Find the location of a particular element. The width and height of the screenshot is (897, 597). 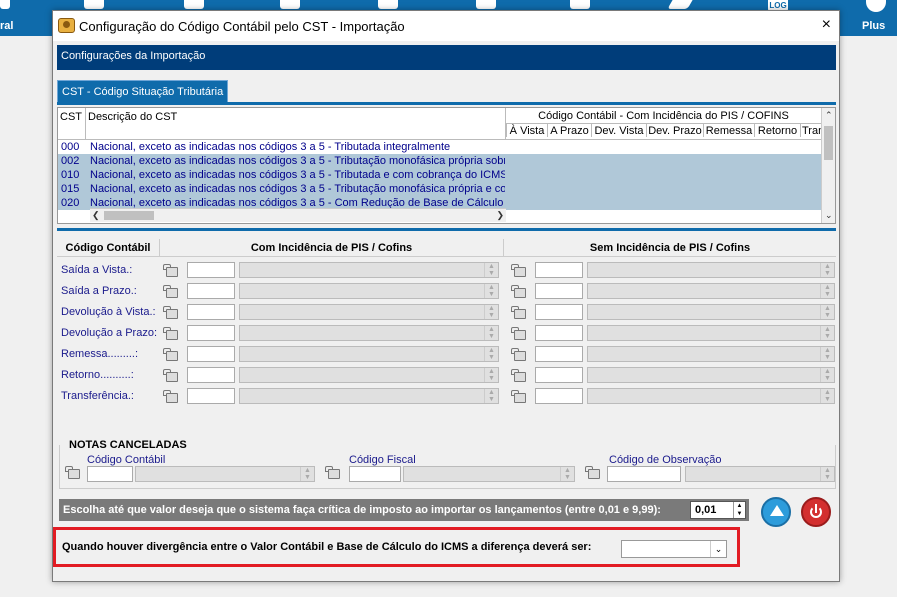

grid-horizontal-scrollbar: ❮ ❯ is located at coordinates (298, 215).